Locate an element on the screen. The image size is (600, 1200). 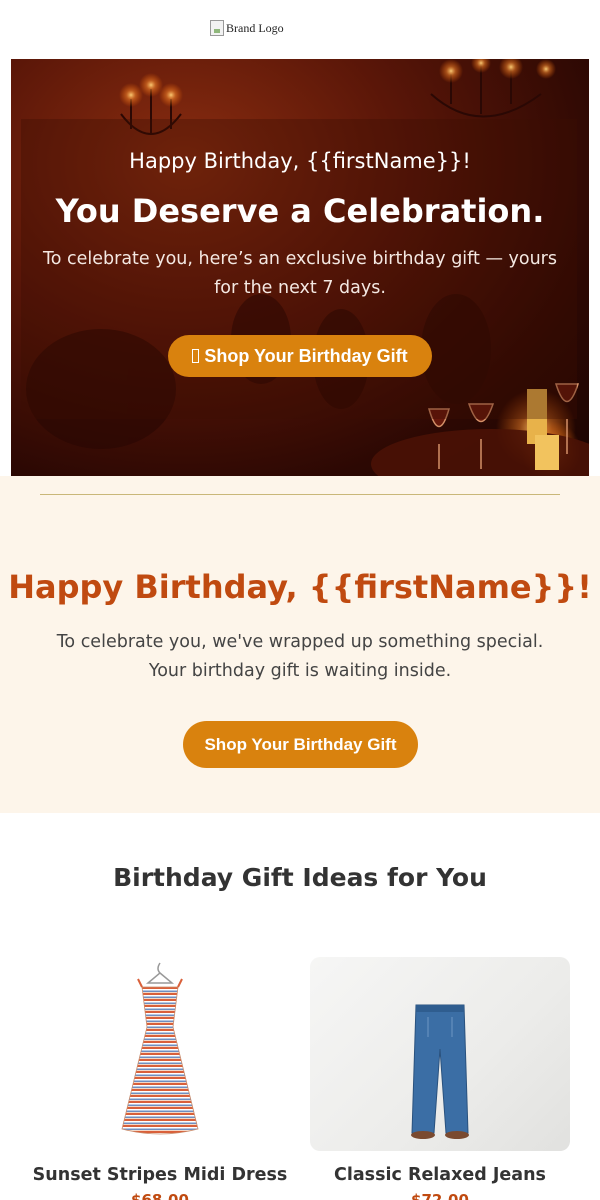
product-price: $72.00 is located at coordinates (440, 1195).